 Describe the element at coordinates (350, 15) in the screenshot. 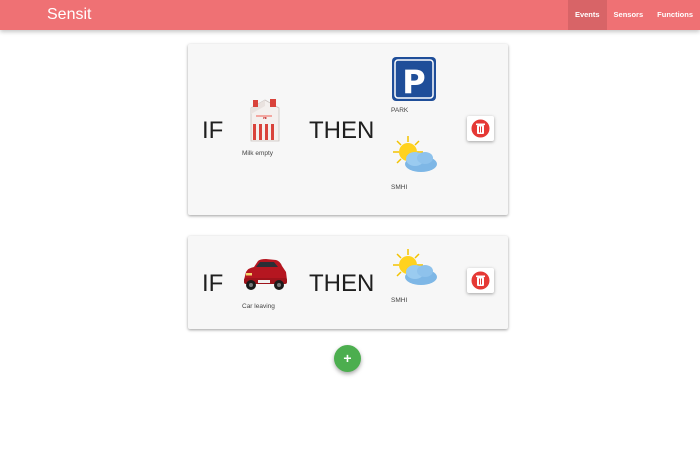

I see `top-navbar: Sensit Events Sensors Functions` at that location.